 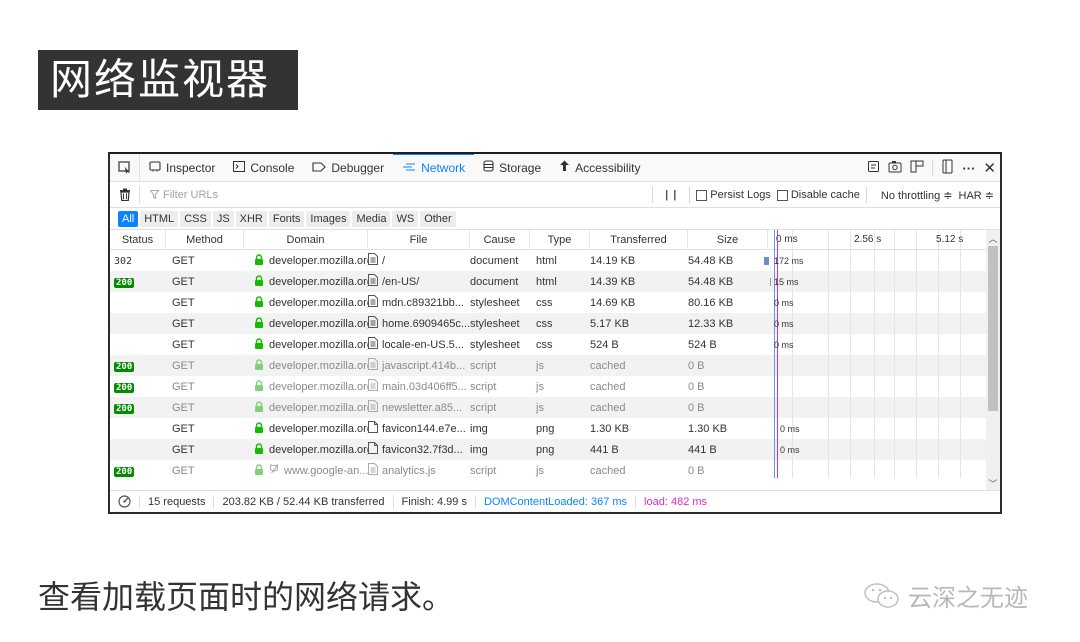 I want to click on element-picker-button, so click(x=125, y=168).